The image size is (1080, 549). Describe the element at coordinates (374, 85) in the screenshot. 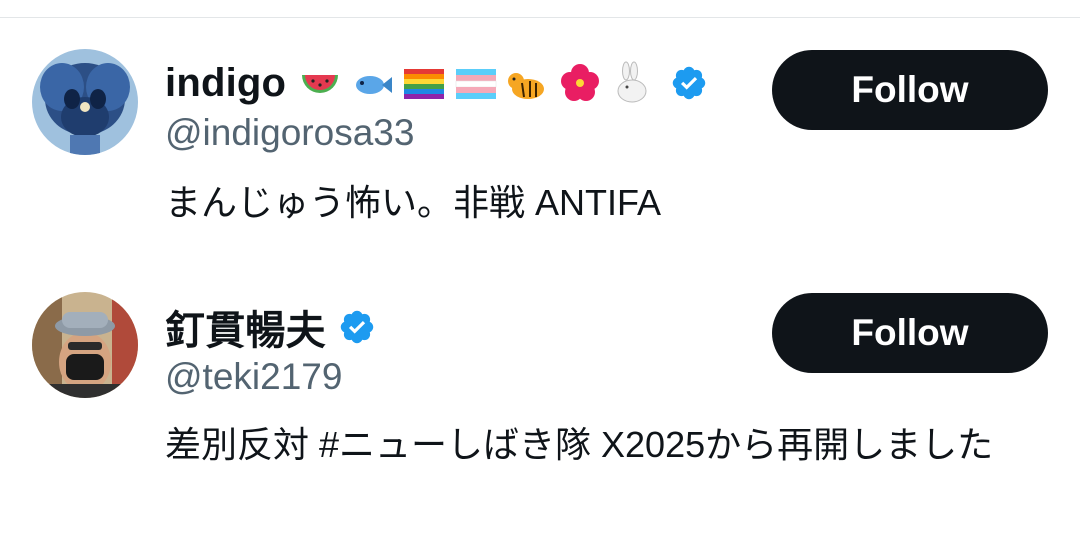

I see `fish-emoji` at that location.